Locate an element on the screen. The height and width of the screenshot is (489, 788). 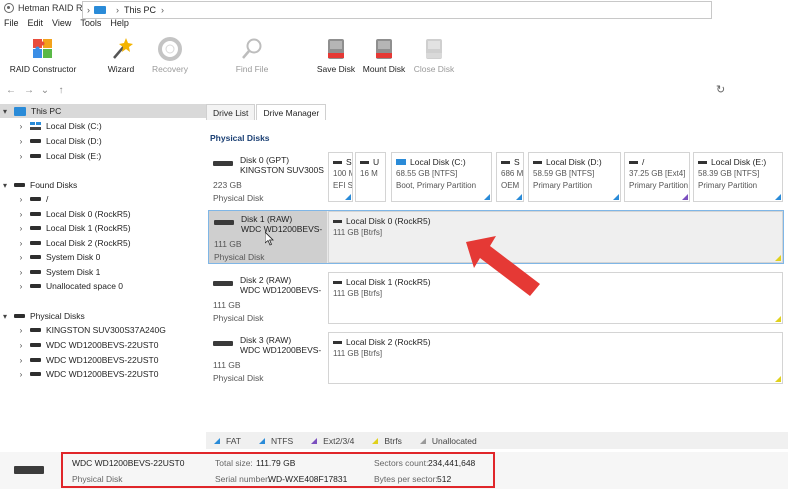
raid-constructor-button: RAID Constructor is located at coordinates (43, 54).